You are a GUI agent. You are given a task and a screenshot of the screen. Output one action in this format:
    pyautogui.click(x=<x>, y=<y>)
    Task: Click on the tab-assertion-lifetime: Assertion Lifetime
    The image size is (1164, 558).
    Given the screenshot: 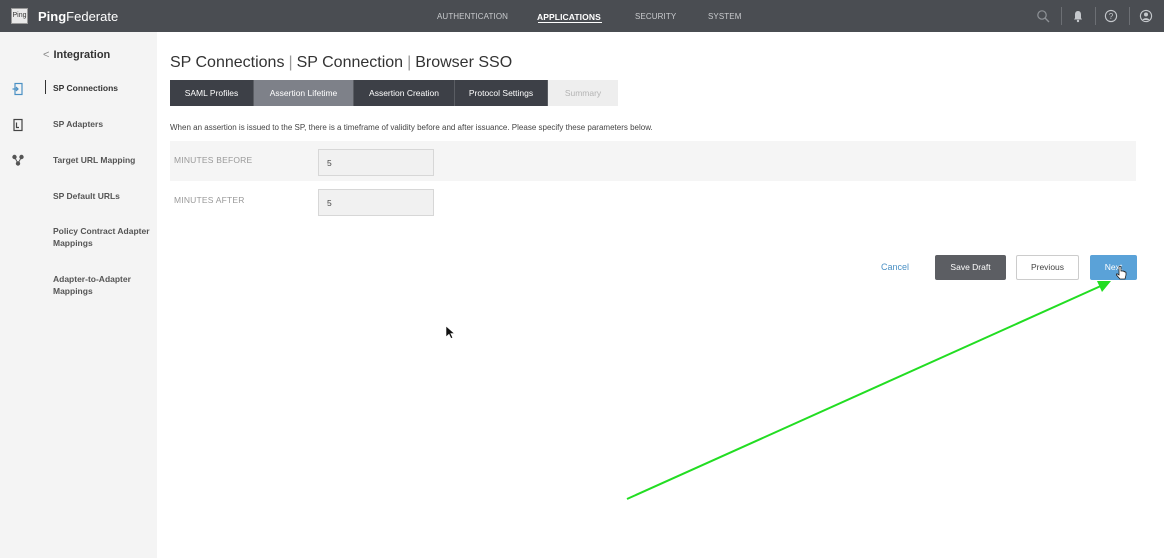 What is the action you would take?
    pyautogui.click(x=304, y=93)
    